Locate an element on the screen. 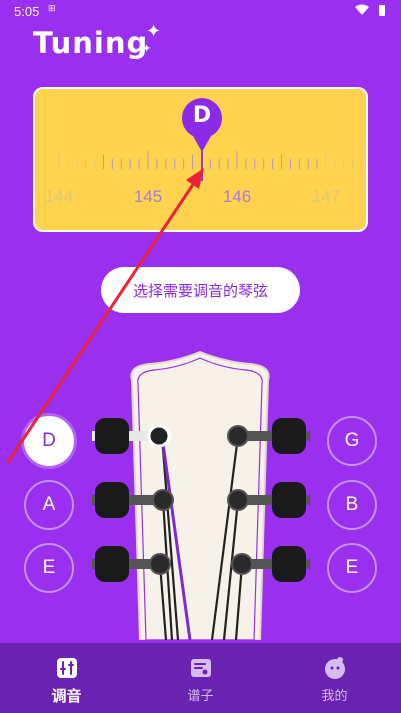 The image size is (401, 713). status-icons is located at coordinates (370, 10).